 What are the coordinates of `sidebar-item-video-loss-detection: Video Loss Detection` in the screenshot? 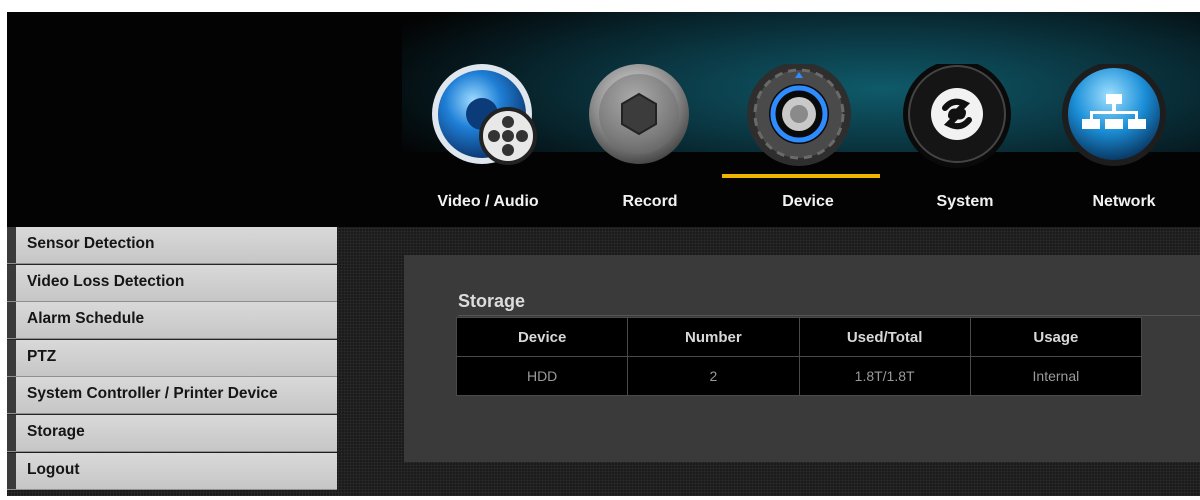 It's located at (172, 283).